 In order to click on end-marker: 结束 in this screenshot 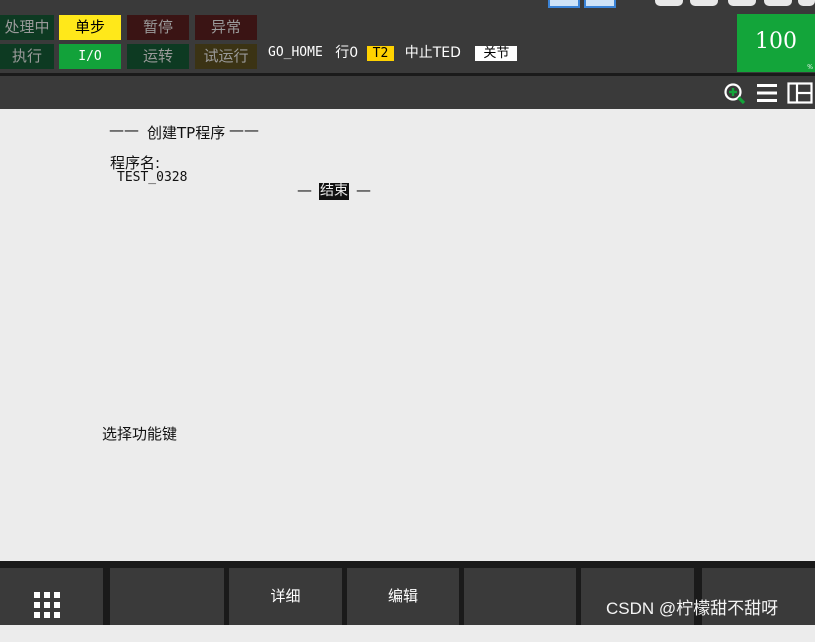, I will do `click(334, 191)`.